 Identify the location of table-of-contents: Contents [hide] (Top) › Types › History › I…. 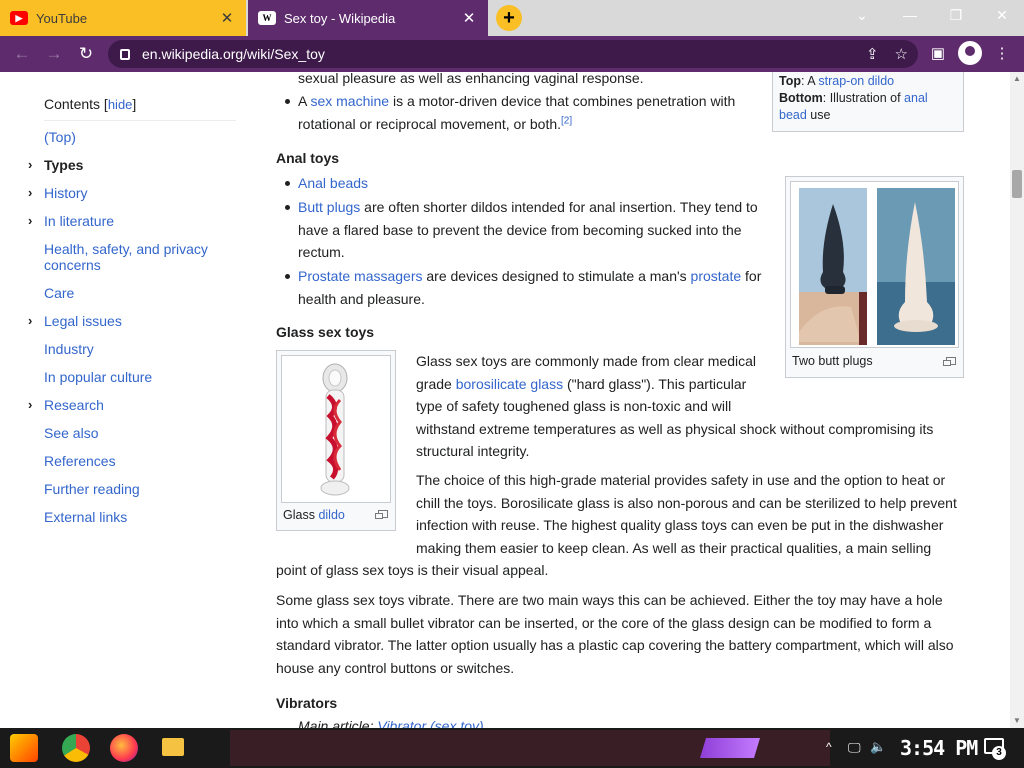
(131, 313).